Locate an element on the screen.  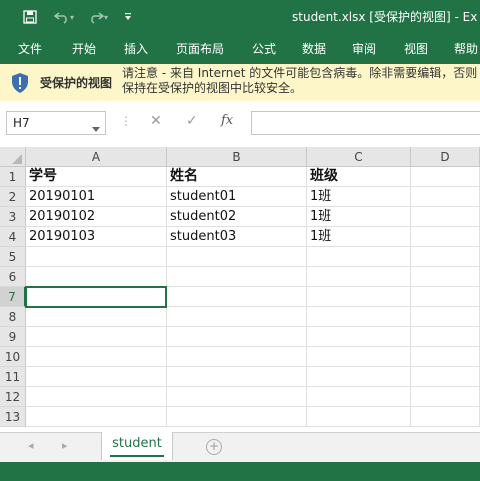
select-all-corner is located at coordinates (13, 157).